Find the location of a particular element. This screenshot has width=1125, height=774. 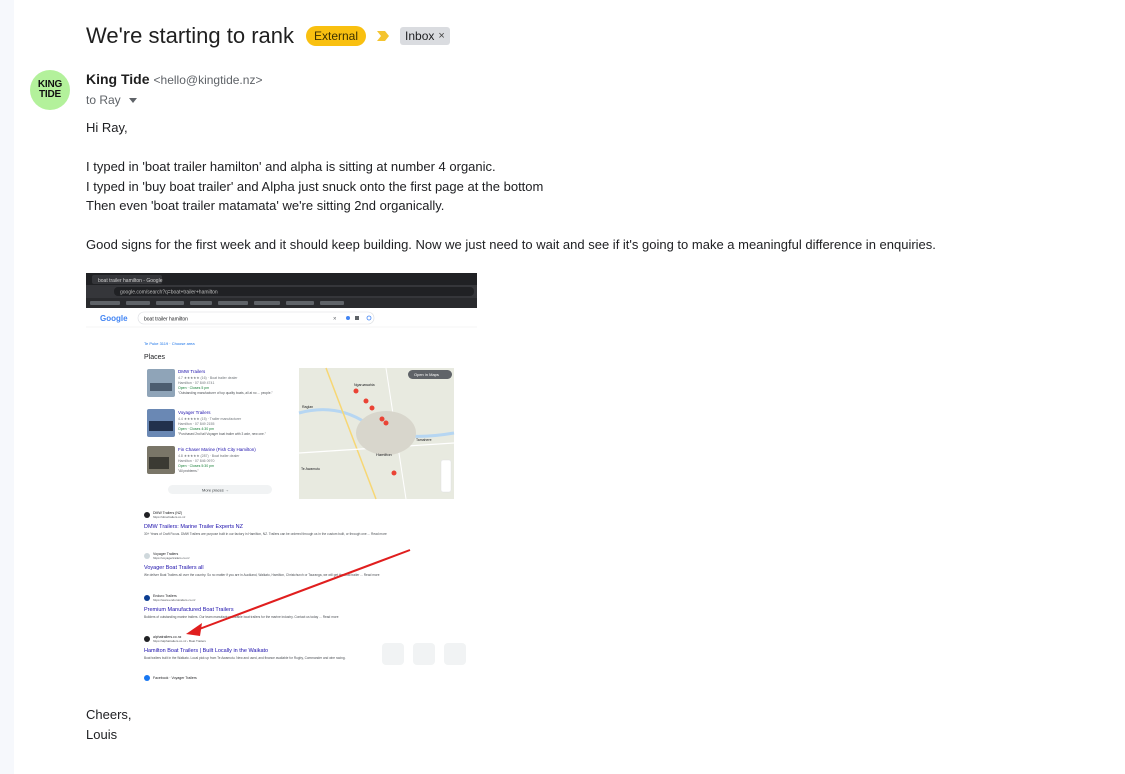

important-marker-icon is located at coordinates (383, 36).